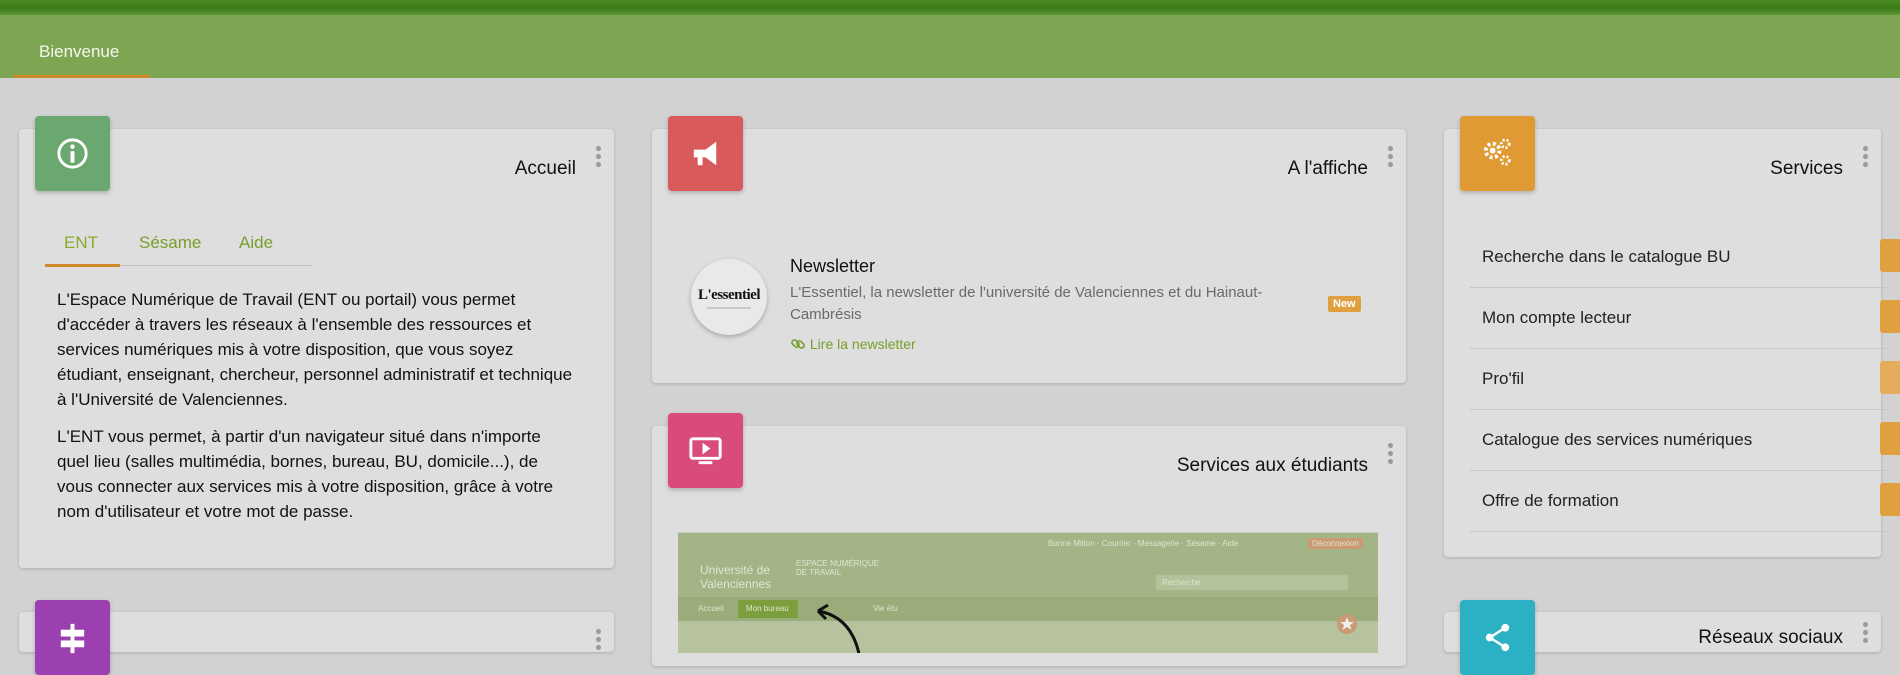 This screenshot has height=675, width=1900. I want to click on info-icon, so click(72, 153).